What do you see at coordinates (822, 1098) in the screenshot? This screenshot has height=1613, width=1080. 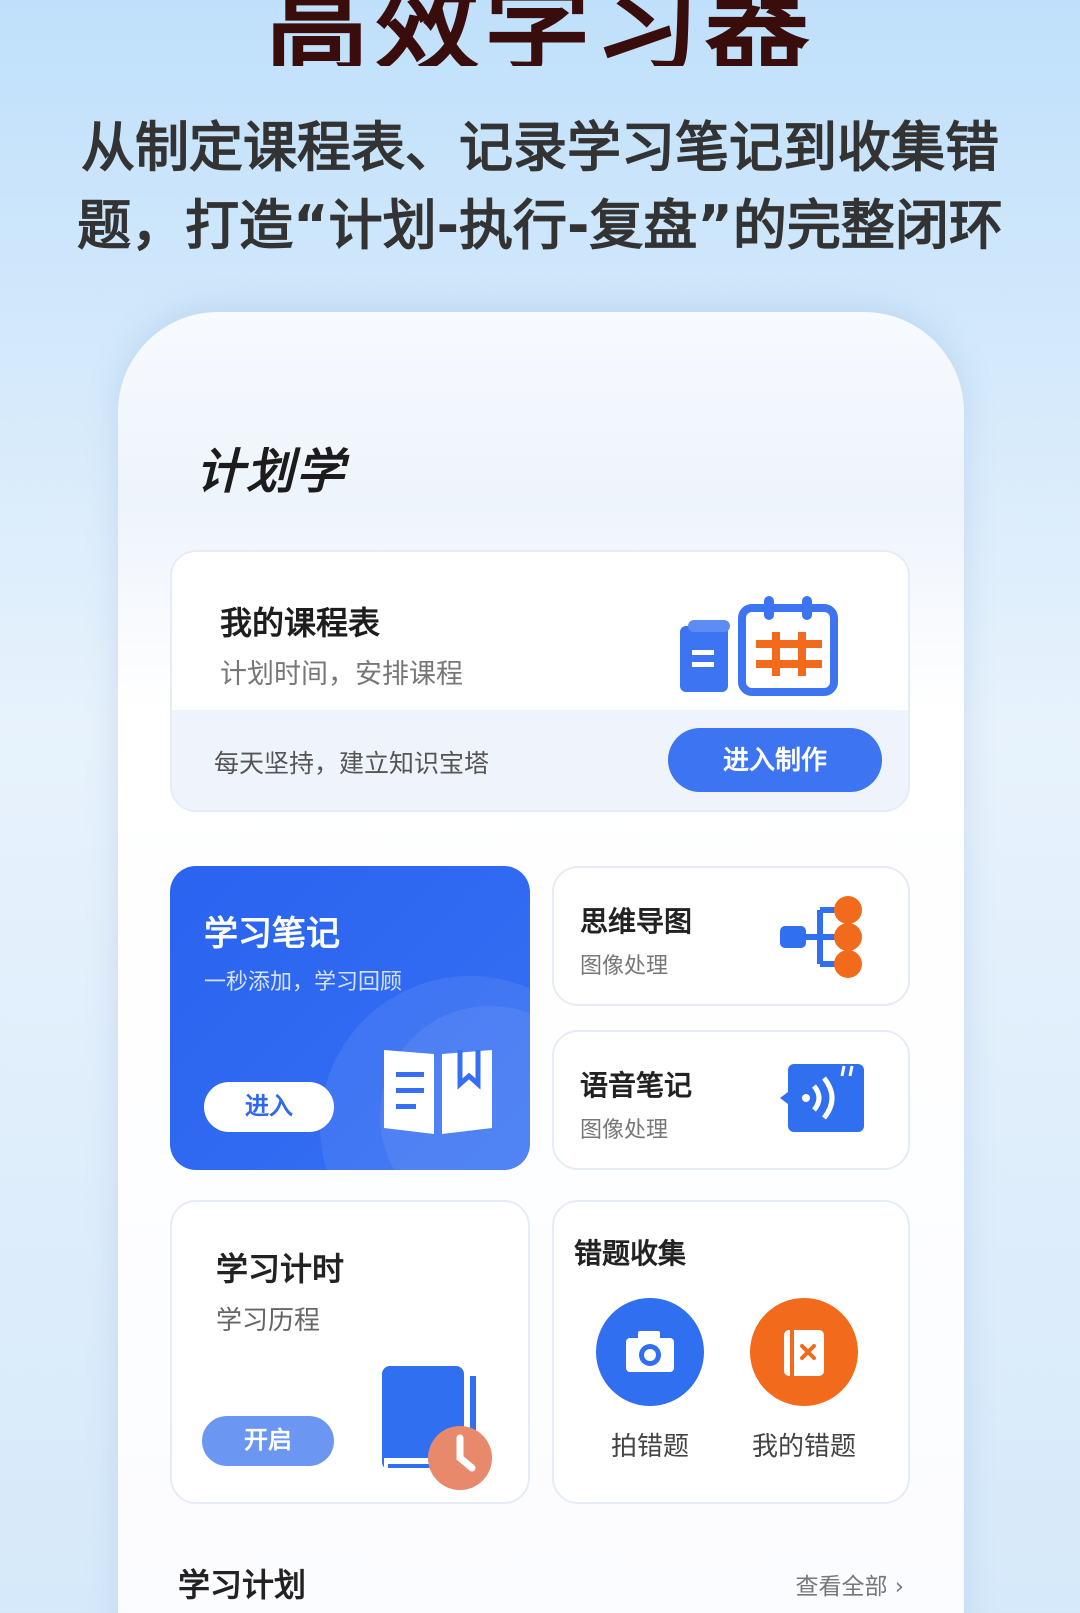 I see `voice-note-icon` at bounding box center [822, 1098].